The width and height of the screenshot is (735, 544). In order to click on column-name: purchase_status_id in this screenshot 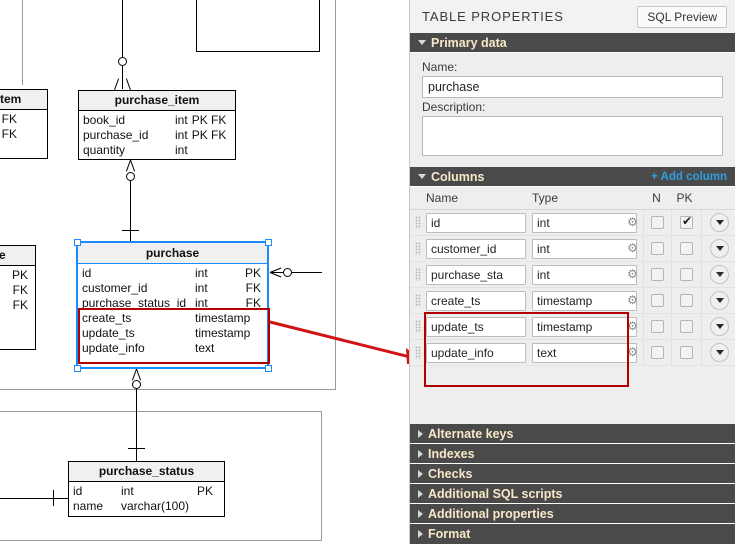, I will do `click(134, 303)`.